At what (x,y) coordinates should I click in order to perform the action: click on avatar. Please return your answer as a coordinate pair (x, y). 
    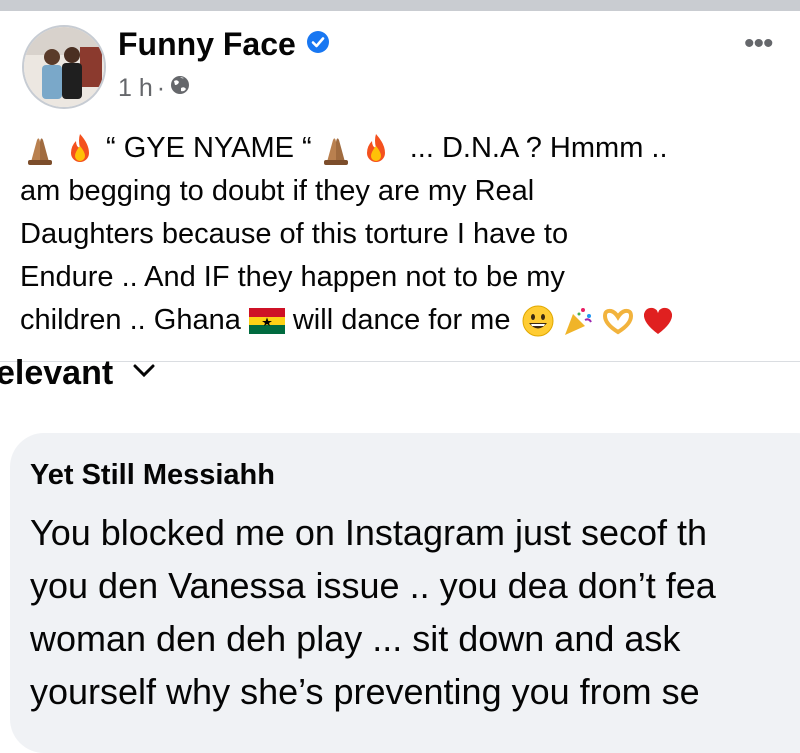
    Looking at the image, I should click on (64, 67).